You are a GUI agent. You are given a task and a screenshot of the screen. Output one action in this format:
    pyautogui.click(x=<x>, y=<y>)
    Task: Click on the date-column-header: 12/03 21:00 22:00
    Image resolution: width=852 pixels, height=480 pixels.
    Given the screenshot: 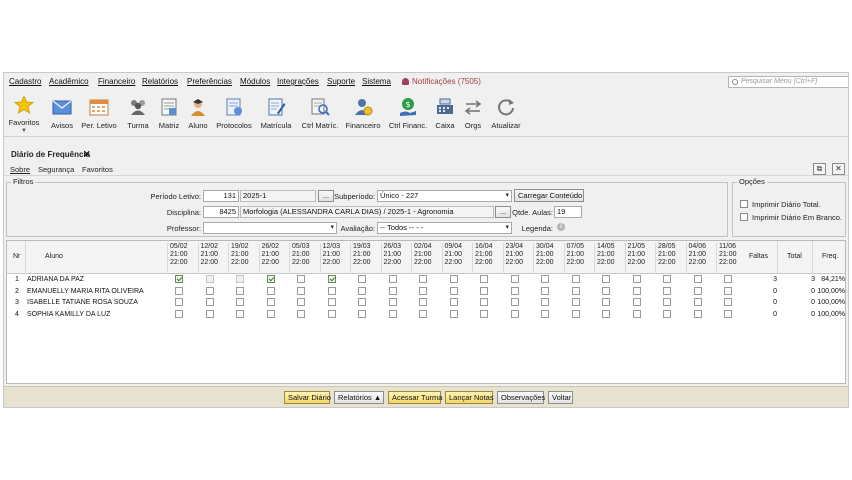 What is the action you would take?
    pyautogui.click(x=334, y=258)
    